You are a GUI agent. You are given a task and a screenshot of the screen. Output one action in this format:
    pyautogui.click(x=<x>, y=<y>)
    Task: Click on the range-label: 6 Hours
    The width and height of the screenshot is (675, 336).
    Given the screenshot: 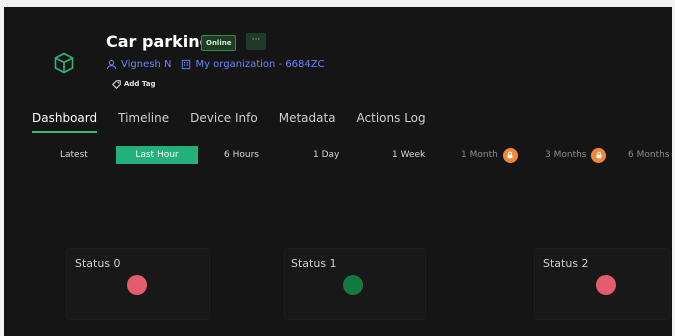 What is the action you would take?
    pyautogui.click(x=241, y=155)
    